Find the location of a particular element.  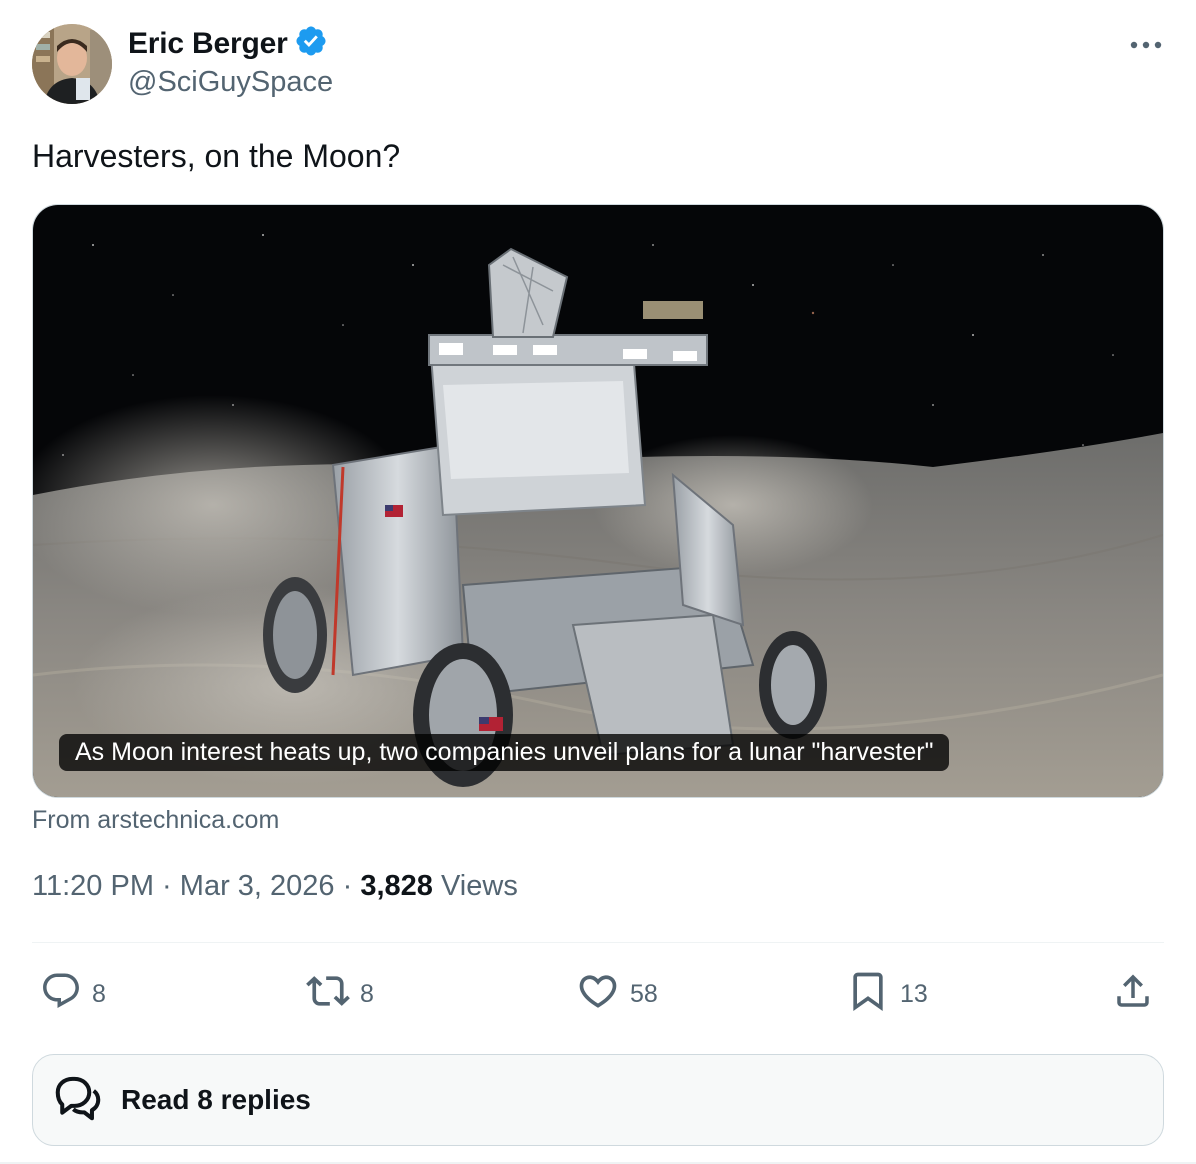

like-count: 58 is located at coordinates (644, 993).